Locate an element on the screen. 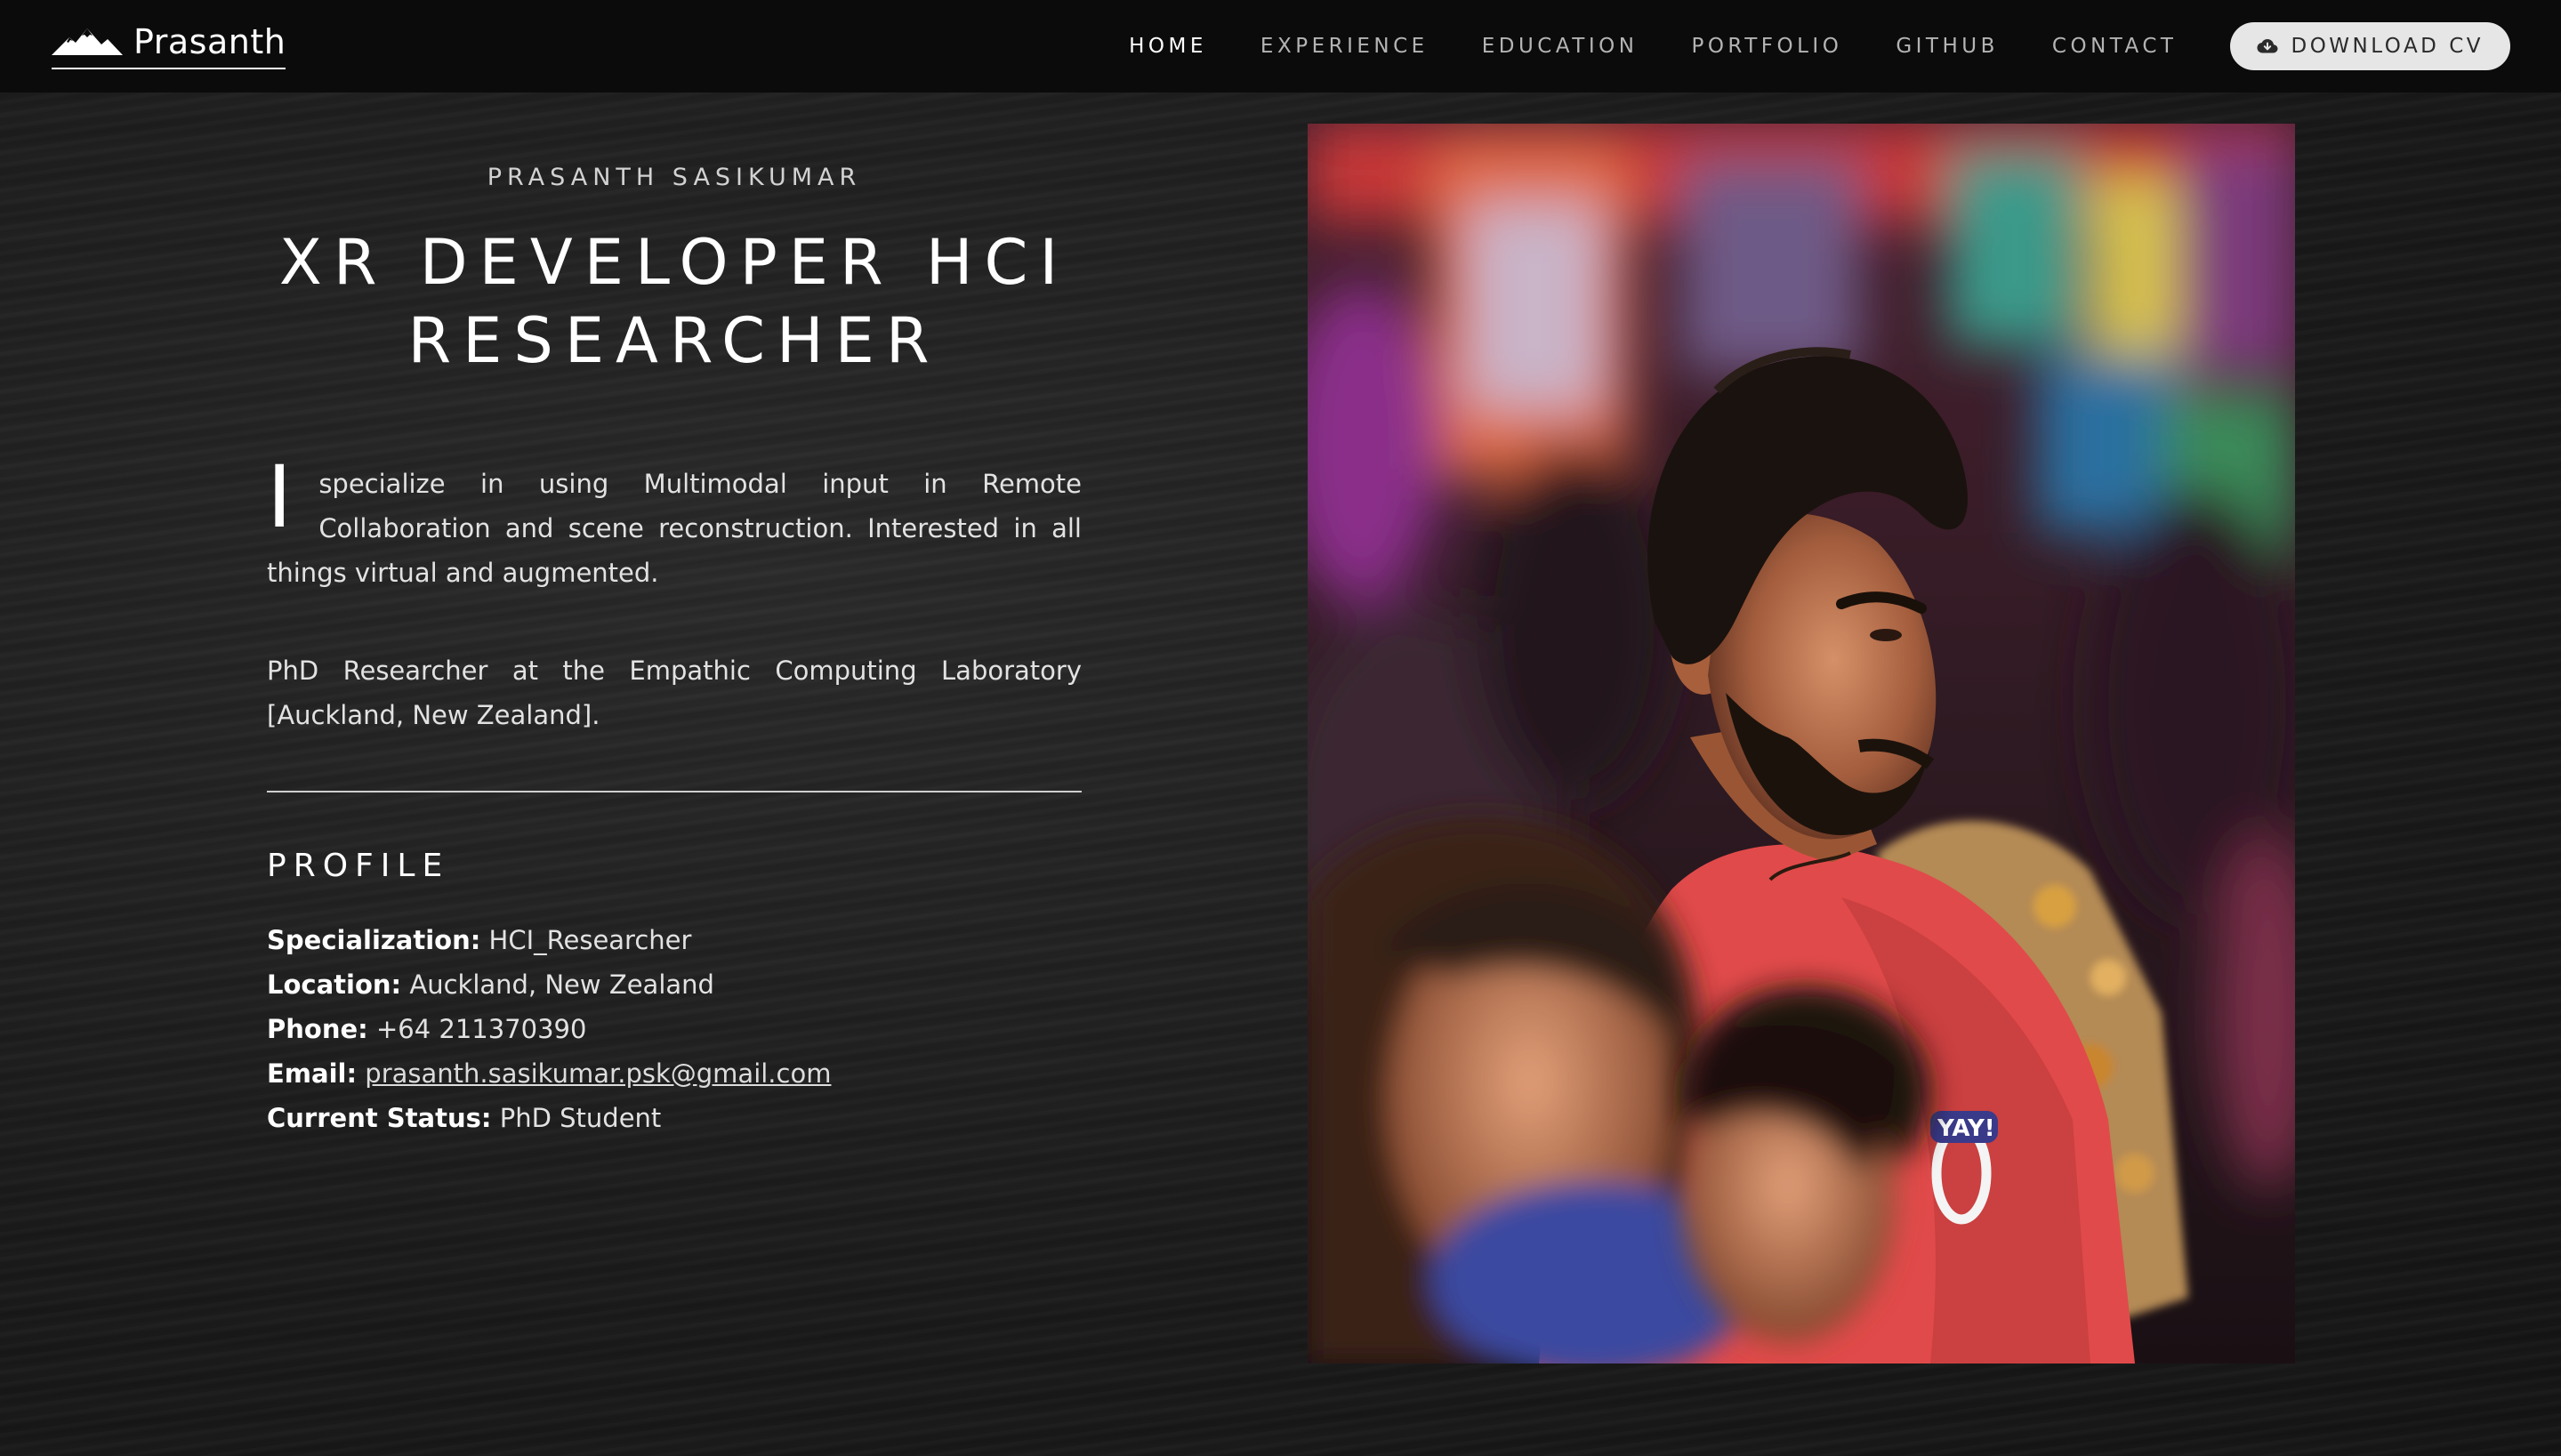 Image resolution: width=2561 pixels, height=1456 pixels. mountain-icon is located at coordinates (88, 41).